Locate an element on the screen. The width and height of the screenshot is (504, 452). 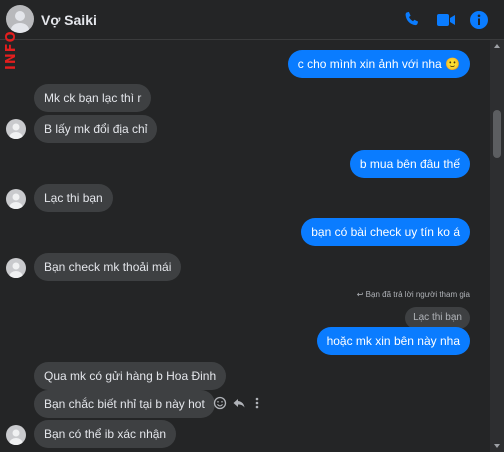
info-icon is located at coordinates (479, 20).